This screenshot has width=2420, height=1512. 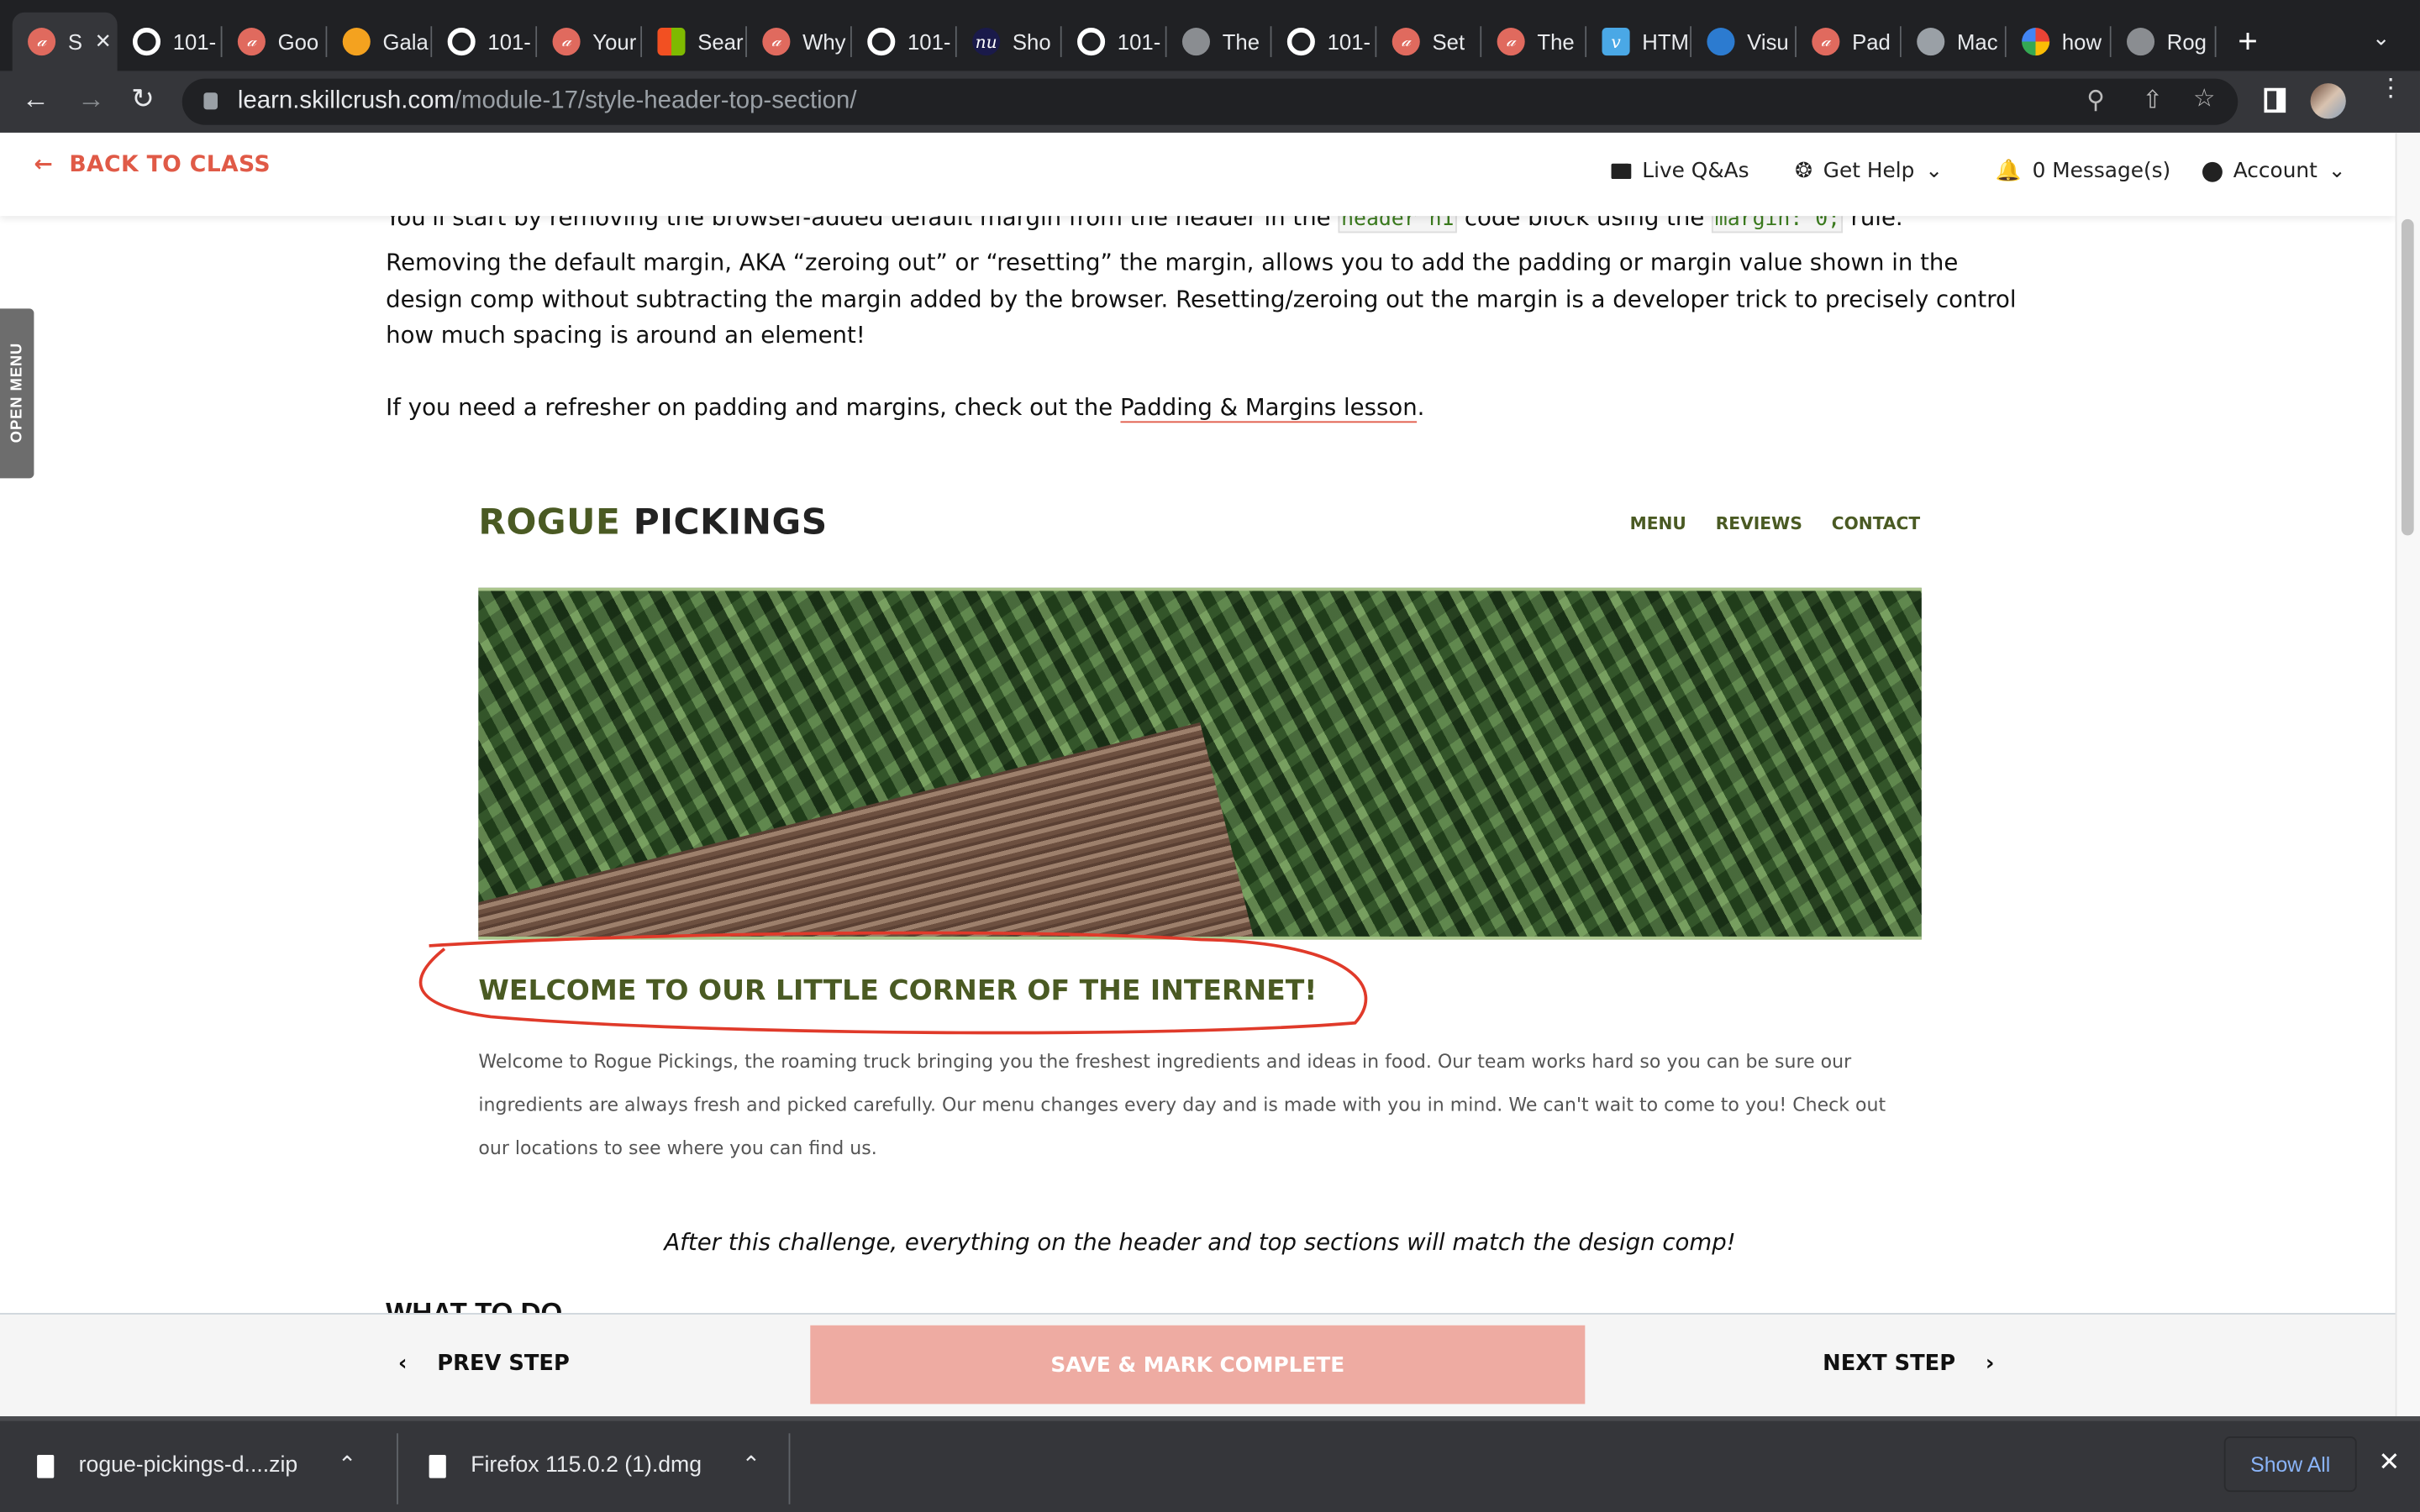 What do you see at coordinates (75, 42) in the screenshot?
I see `tab-title: S` at bounding box center [75, 42].